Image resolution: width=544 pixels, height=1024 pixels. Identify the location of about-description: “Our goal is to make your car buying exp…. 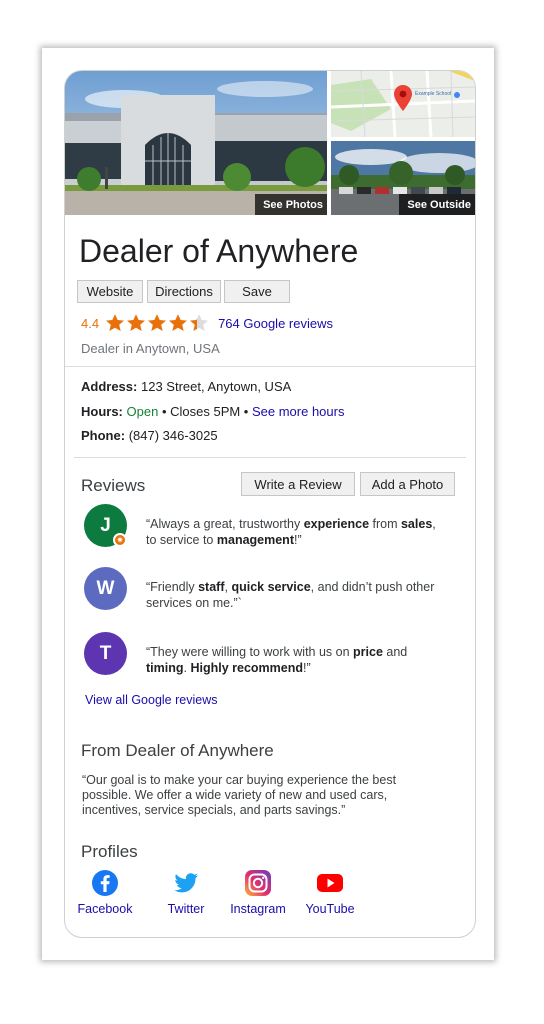
(239, 795).